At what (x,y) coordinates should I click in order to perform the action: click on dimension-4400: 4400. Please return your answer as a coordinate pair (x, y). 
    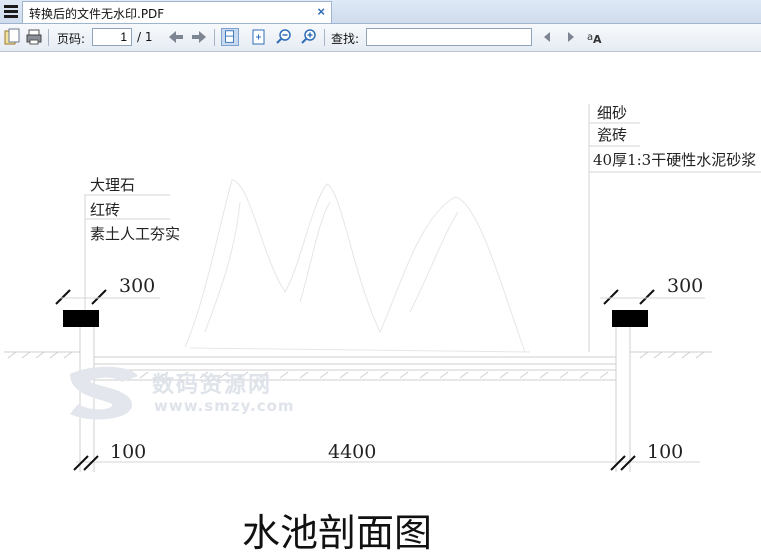
    Looking at the image, I should click on (352, 452).